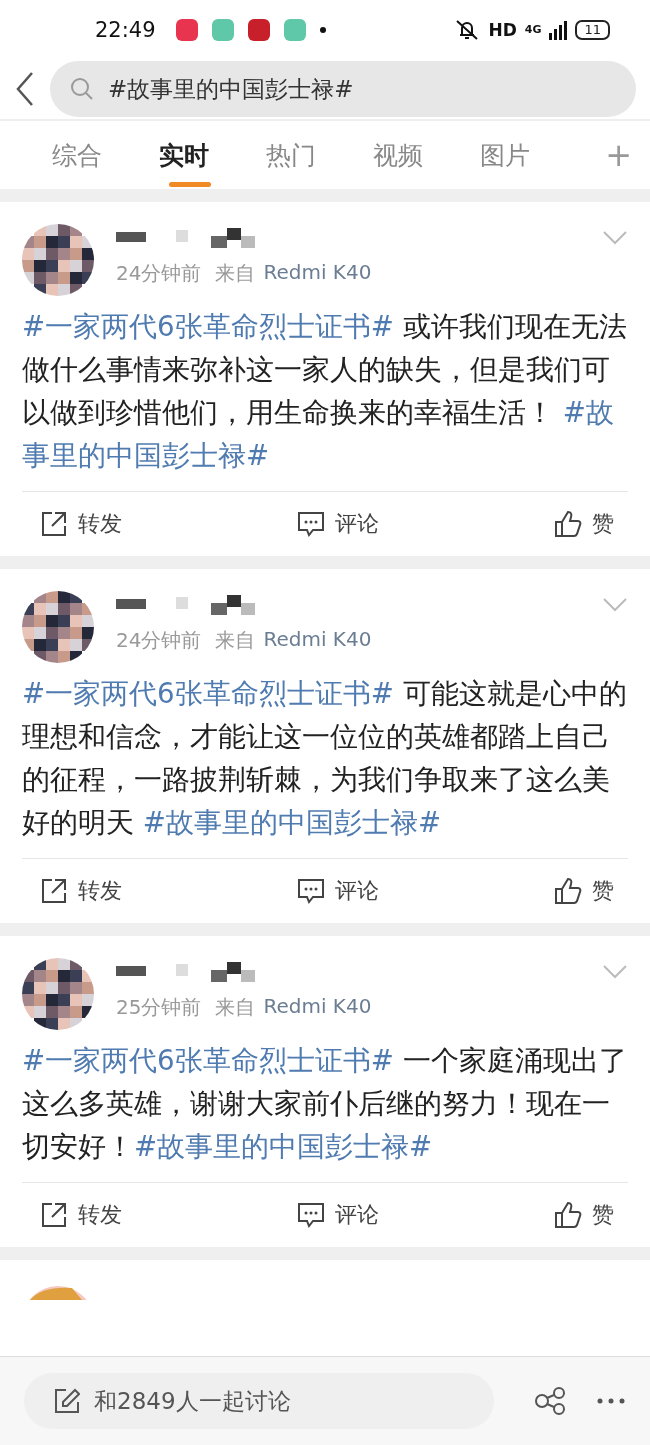 This screenshot has height=1445, width=650. What do you see at coordinates (25, 89) in the screenshot?
I see `back-icon` at bounding box center [25, 89].